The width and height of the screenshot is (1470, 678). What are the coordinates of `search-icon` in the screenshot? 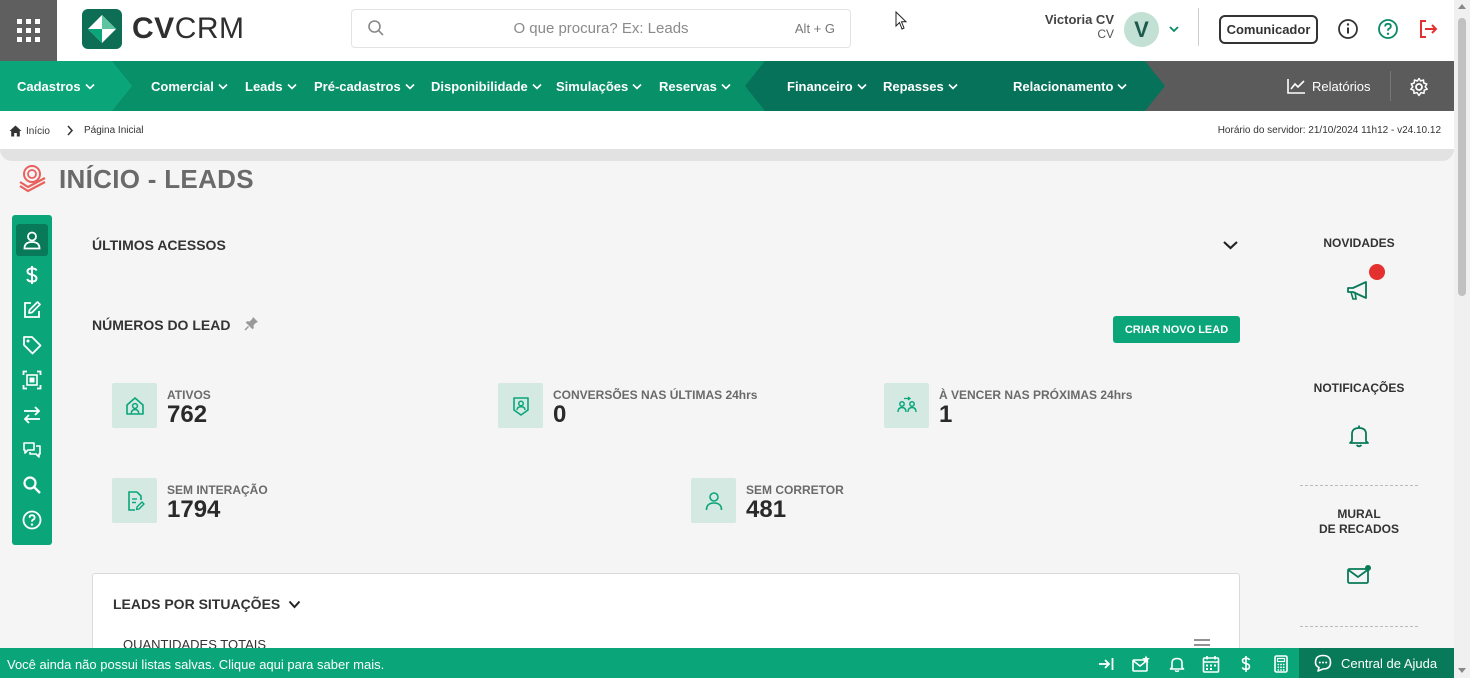 It's located at (32, 485).